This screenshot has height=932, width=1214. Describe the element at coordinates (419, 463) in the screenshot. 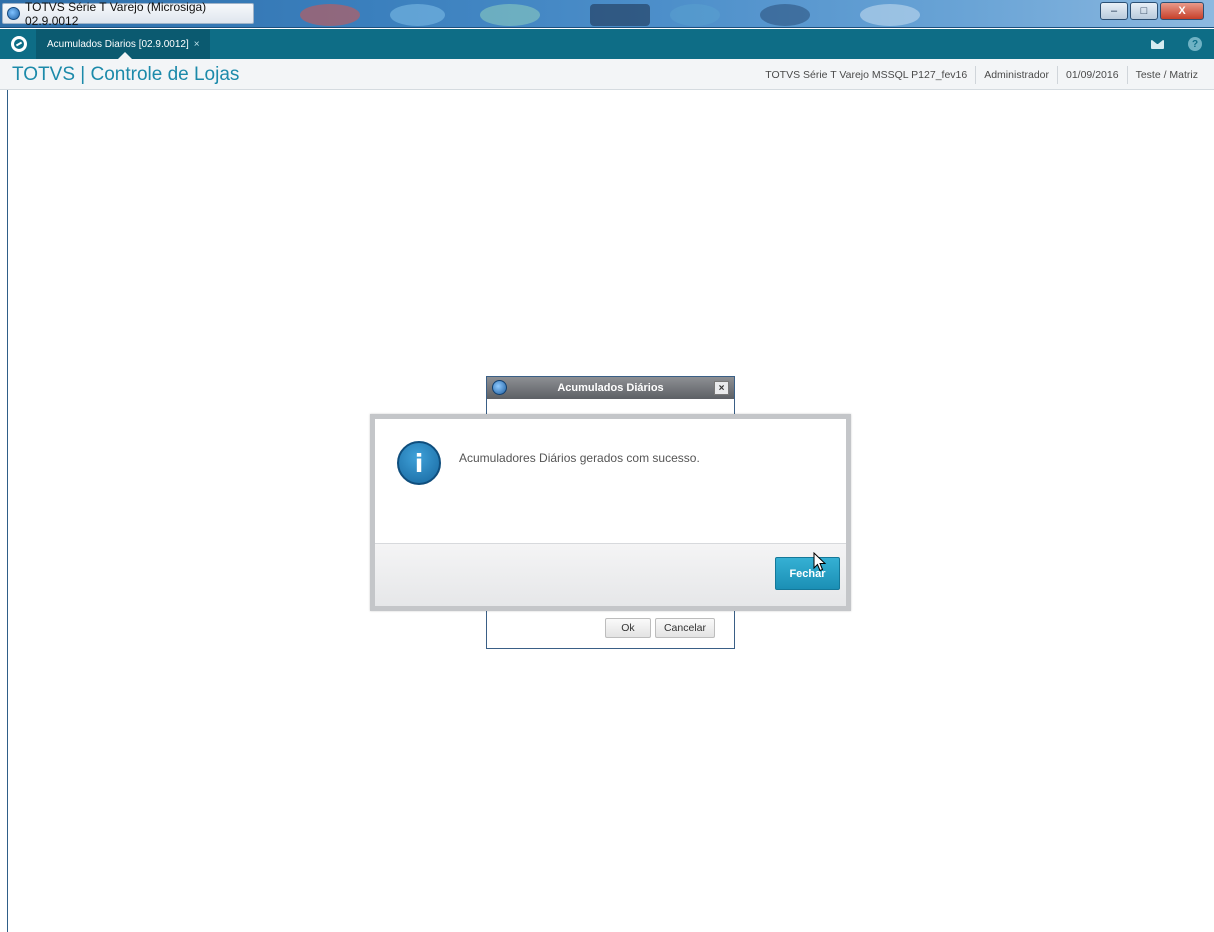

I see `info-icon: i` at that location.